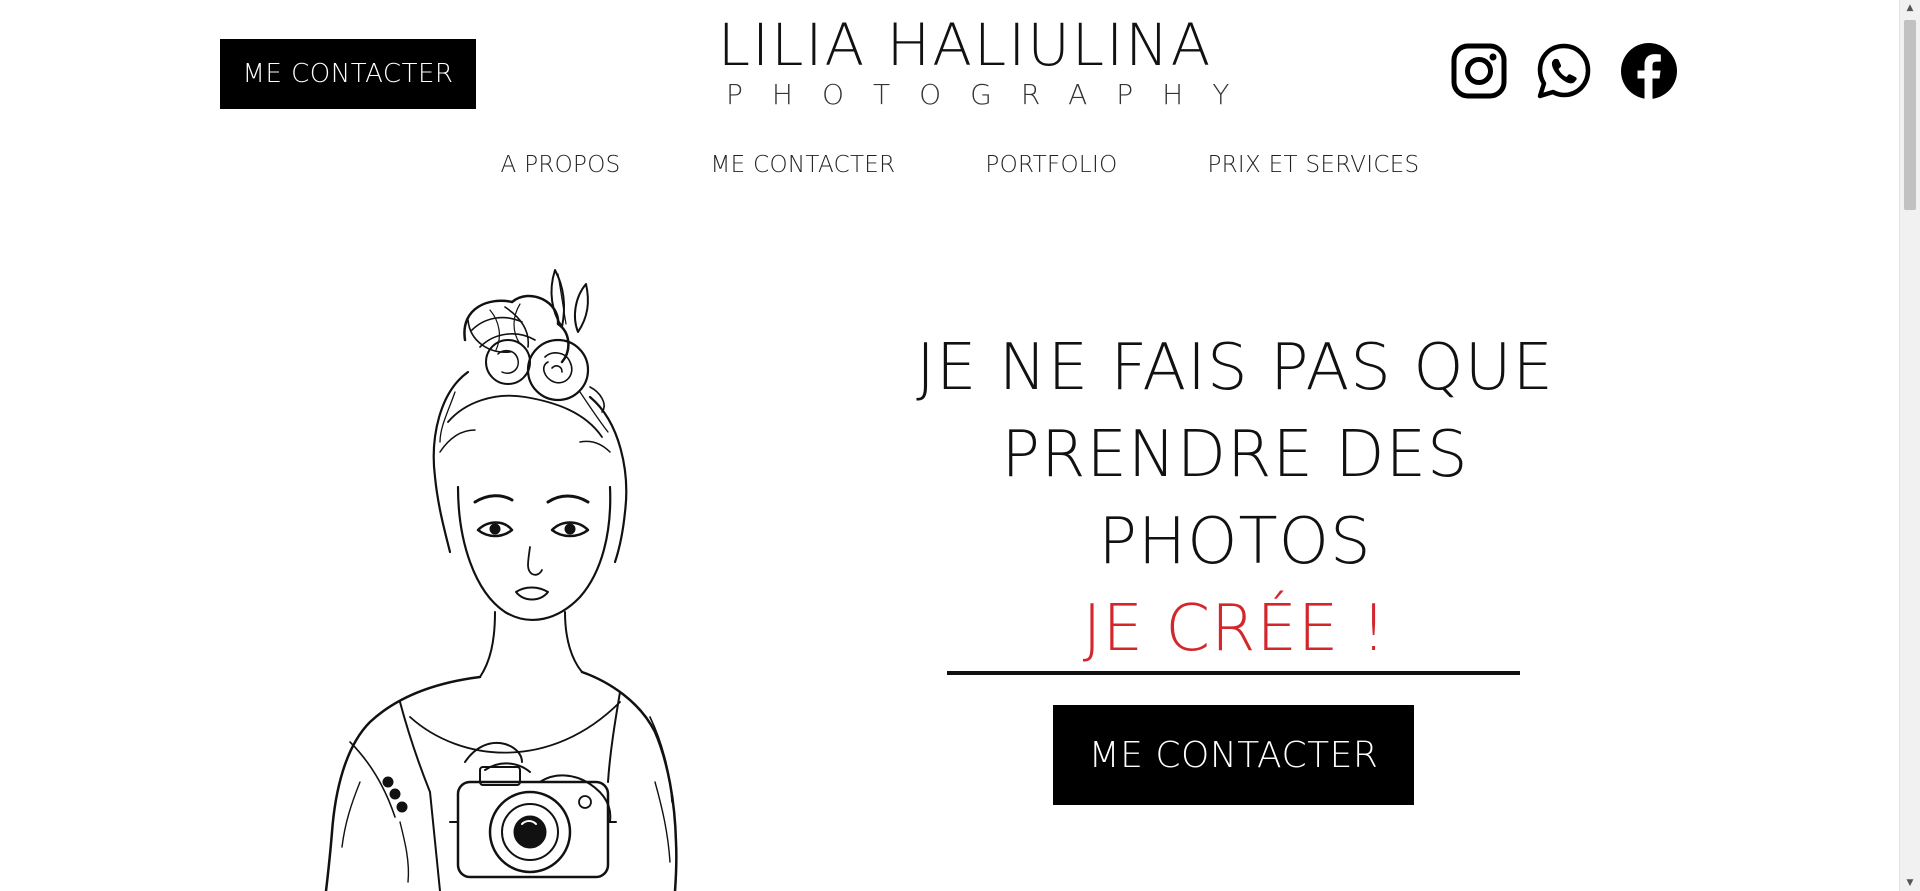 This screenshot has height=891, width=1920. I want to click on social-links, so click(1564, 71).